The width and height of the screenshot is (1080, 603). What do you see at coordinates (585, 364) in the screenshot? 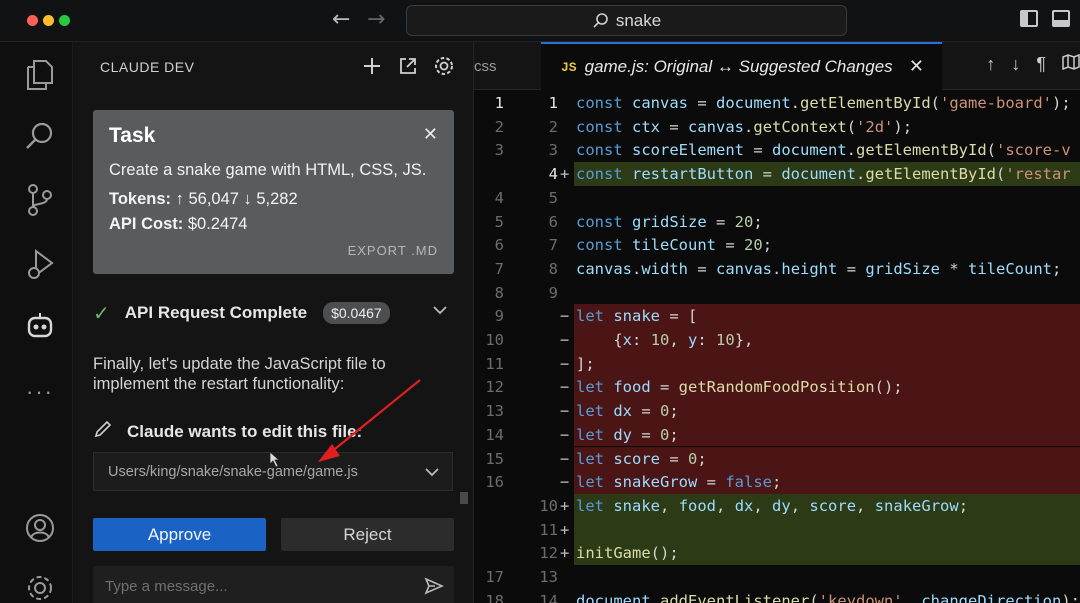
I see `code-text: ];` at bounding box center [585, 364].